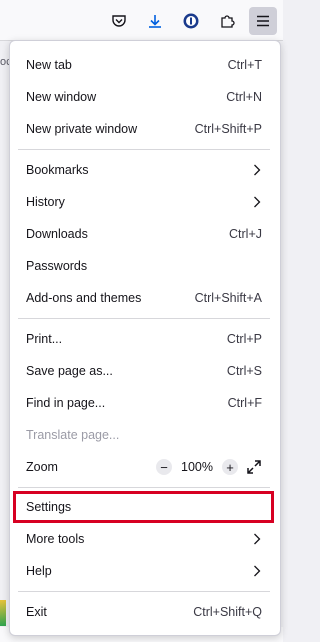 This screenshot has height=642, width=320. What do you see at coordinates (82, 129) in the screenshot?
I see `menu-item-label: New private window` at bounding box center [82, 129].